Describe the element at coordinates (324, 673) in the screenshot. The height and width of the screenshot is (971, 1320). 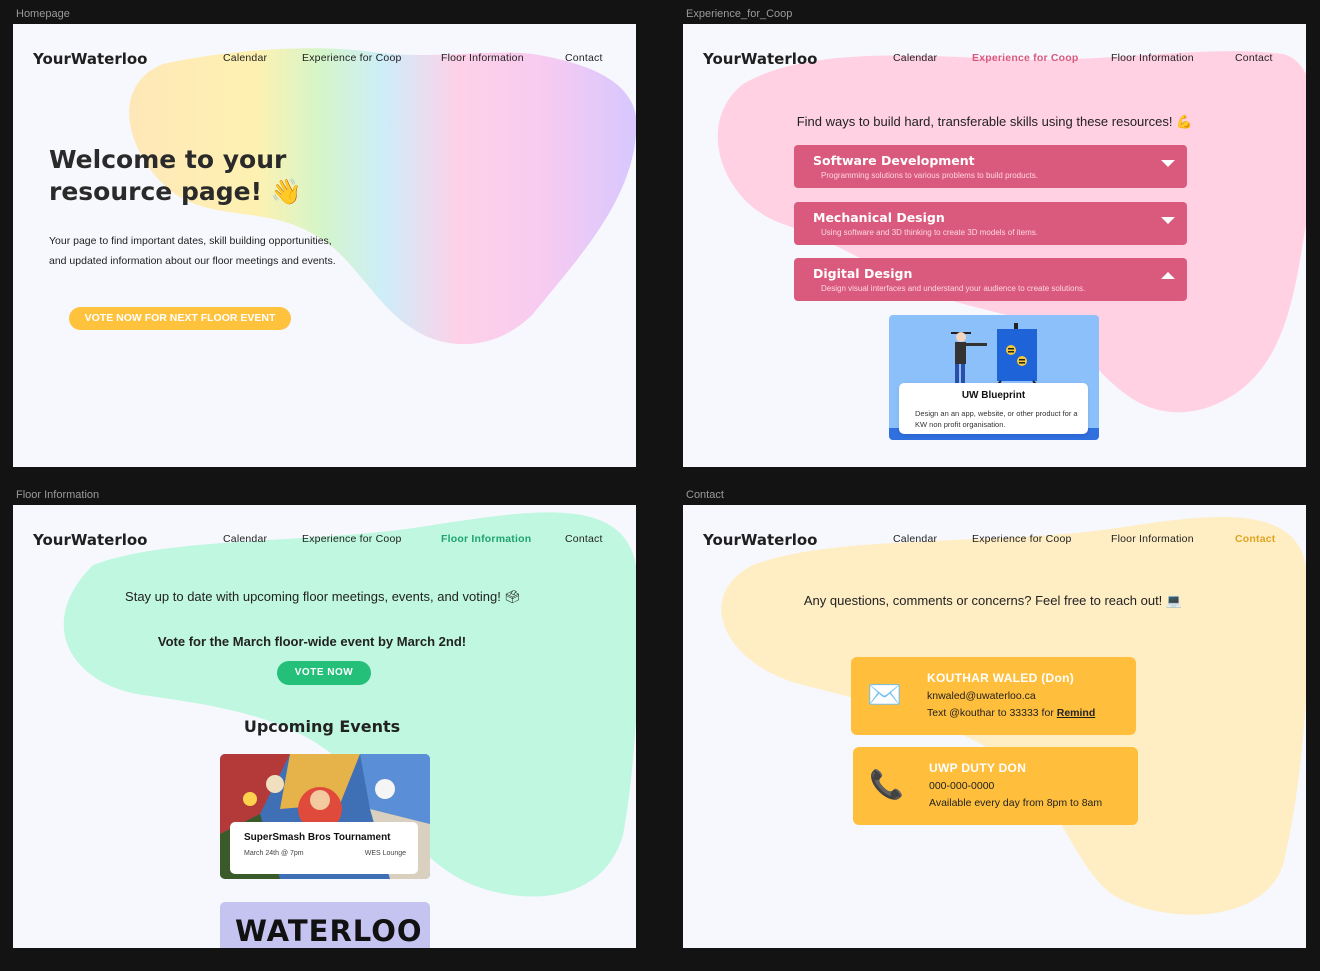
I see `vote-now-button: VOTE NOW` at that location.